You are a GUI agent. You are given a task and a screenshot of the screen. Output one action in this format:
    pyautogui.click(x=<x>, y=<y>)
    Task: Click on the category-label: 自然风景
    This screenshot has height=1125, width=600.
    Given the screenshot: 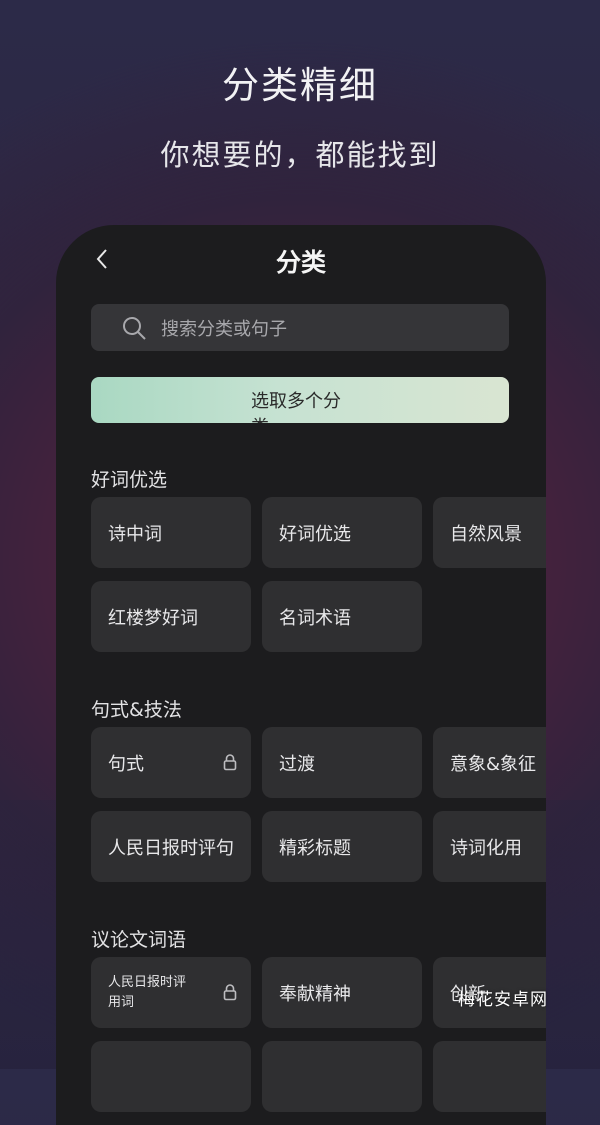 What is the action you would take?
    pyautogui.click(x=486, y=534)
    